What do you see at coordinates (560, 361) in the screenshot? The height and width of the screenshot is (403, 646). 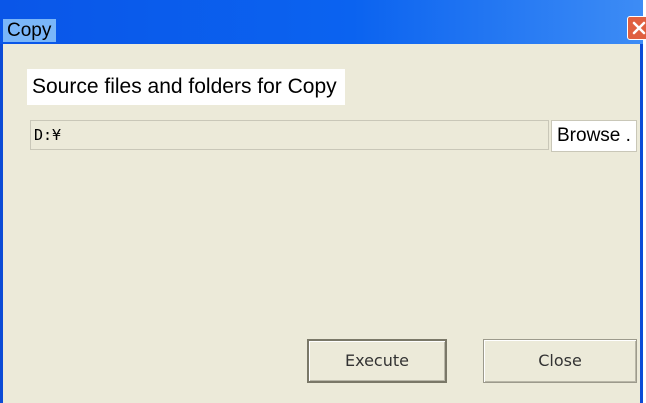 I see `close-button: Close` at bounding box center [560, 361].